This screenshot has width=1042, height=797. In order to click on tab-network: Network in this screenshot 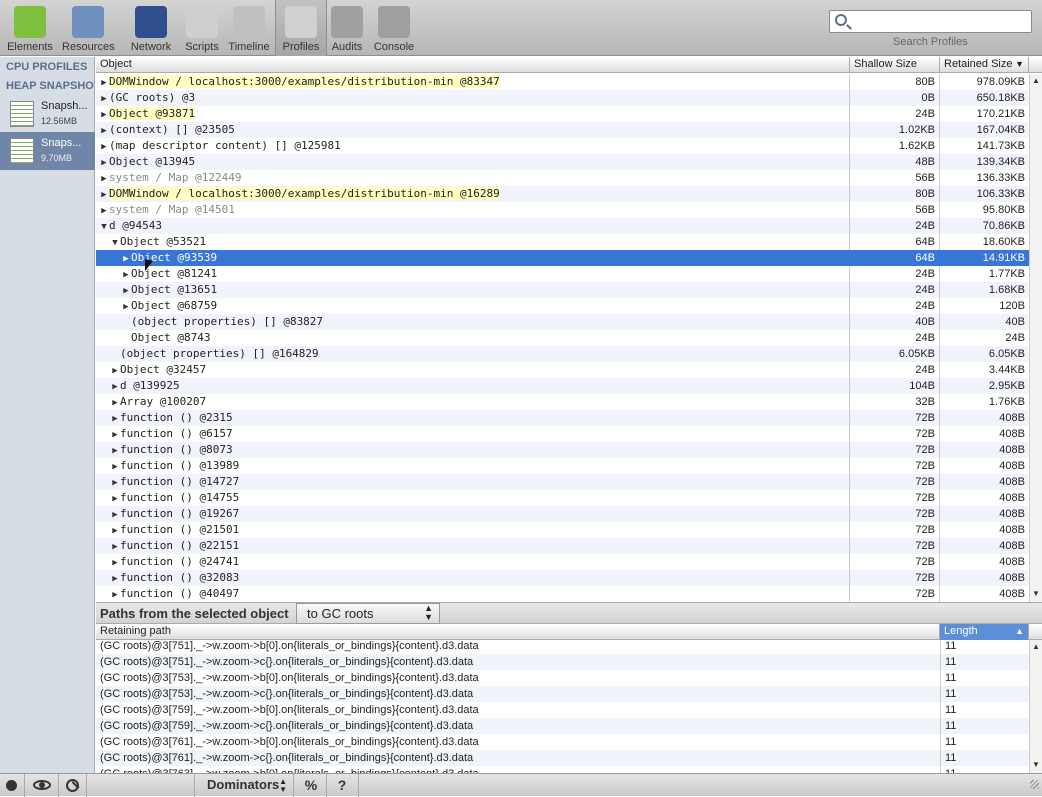, I will do `click(151, 29)`.